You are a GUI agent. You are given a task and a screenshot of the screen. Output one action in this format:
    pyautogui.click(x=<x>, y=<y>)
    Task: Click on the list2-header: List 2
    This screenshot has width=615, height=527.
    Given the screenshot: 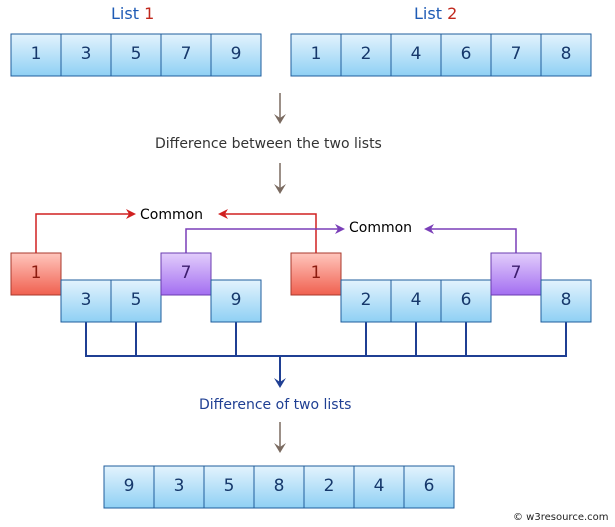 What is the action you would take?
    pyautogui.click(x=435, y=14)
    